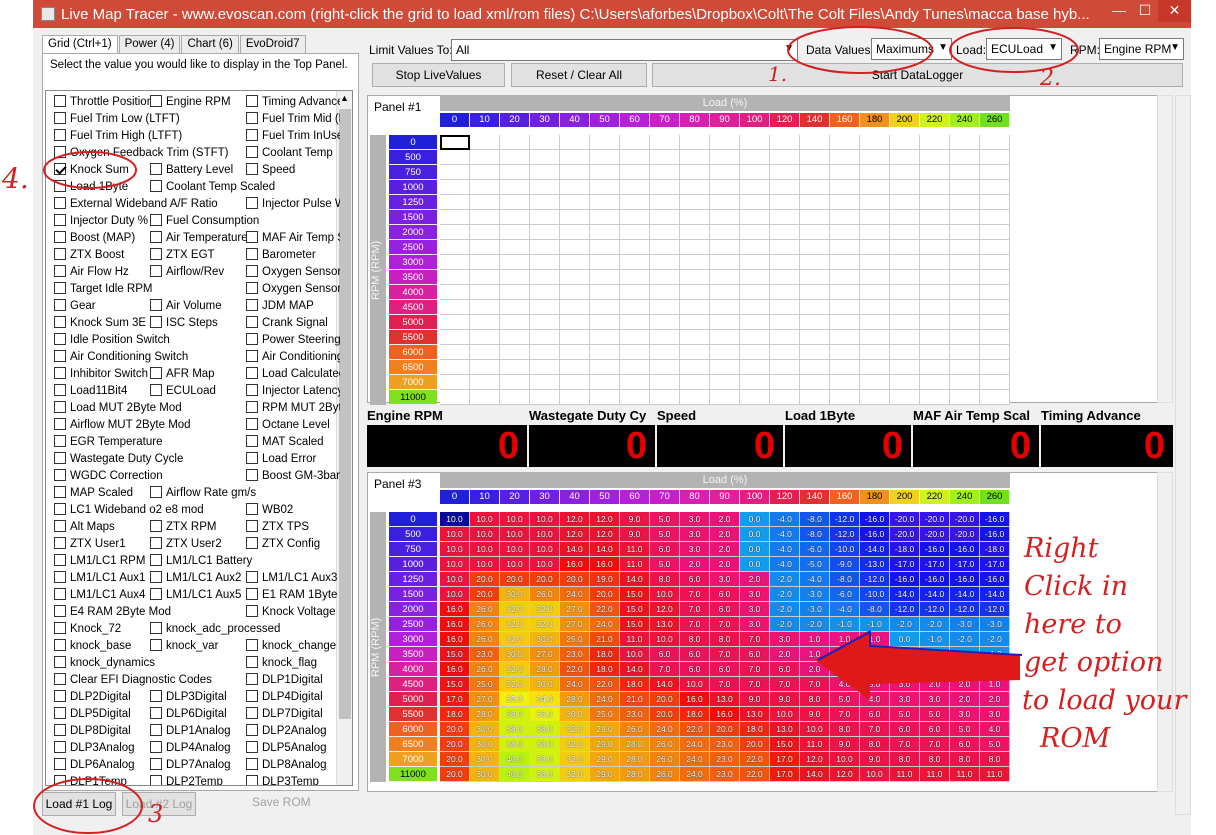 This screenshot has width=1216, height=835. What do you see at coordinates (1073, 624) in the screenshot?
I see `annotation-note-line: here to` at bounding box center [1073, 624].